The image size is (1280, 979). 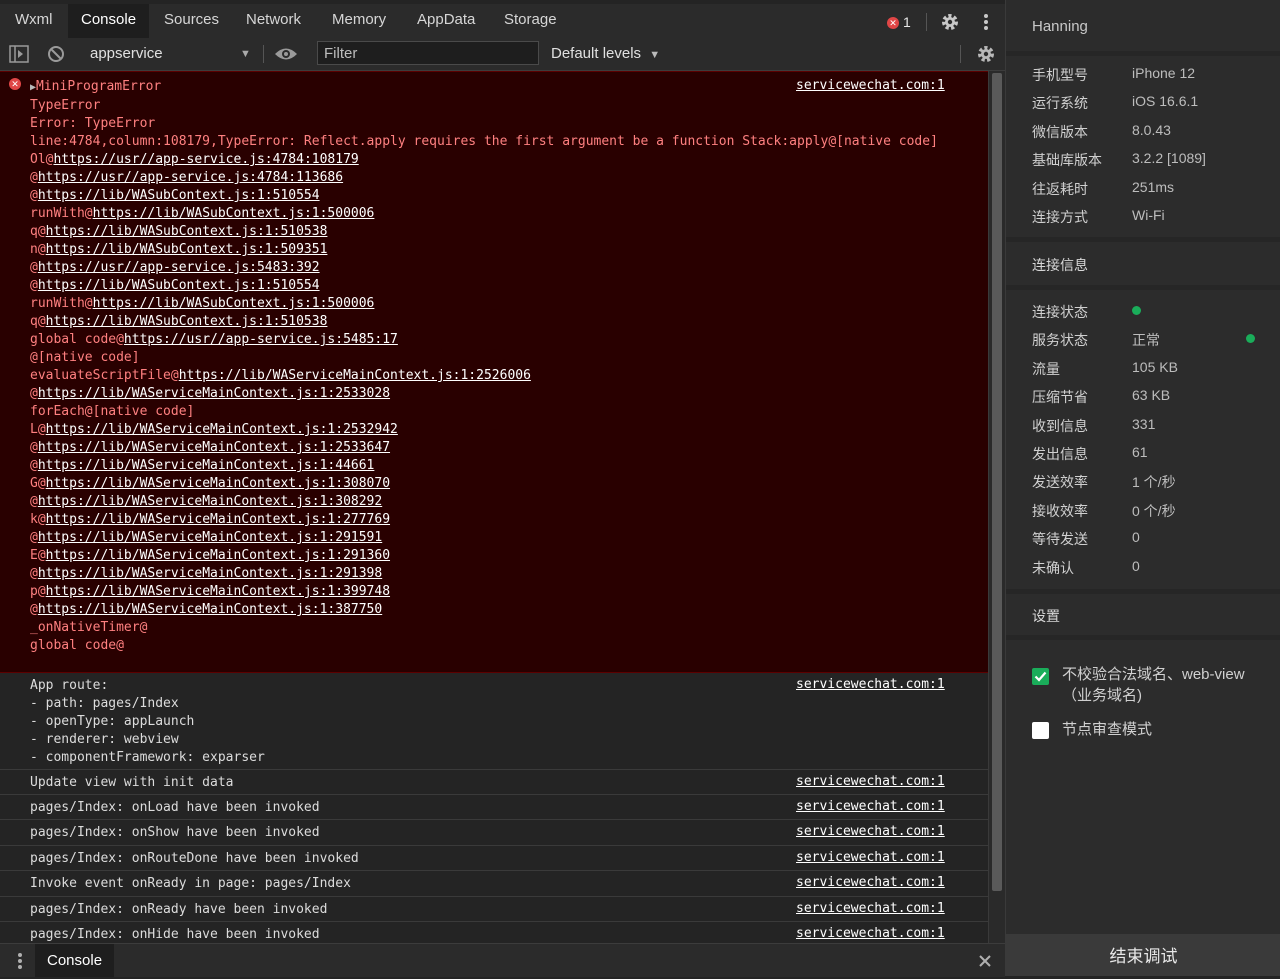 What do you see at coordinates (490, 87) in the screenshot?
I see `error-title-row: ▶MiniProgramError` at bounding box center [490, 87].